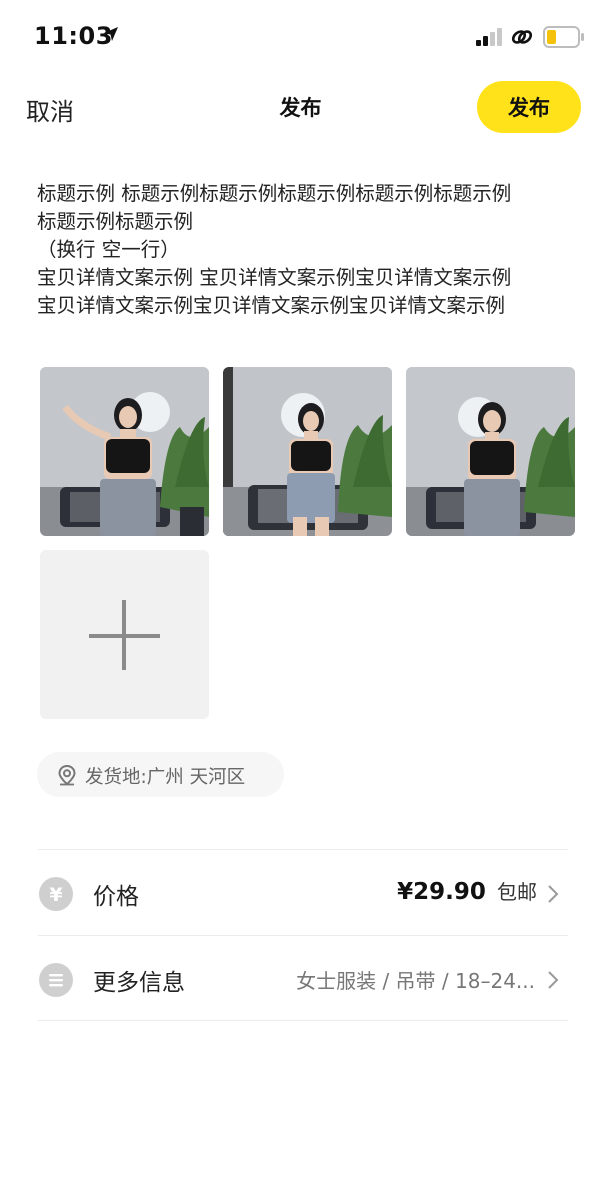  What do you see at coordinates (111, 34) in the screenshot?
I see `location-arrow-icon` at bounding box center [111, 34].